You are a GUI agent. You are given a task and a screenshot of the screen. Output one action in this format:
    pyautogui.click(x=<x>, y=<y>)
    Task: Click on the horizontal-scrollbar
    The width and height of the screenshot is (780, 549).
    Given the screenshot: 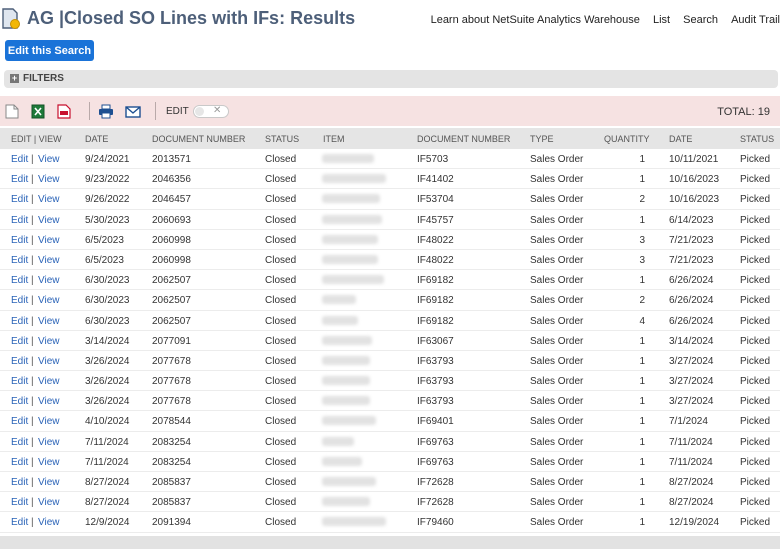 What is the action you would take?
    pyautogui.click(x=390, y=542)
    